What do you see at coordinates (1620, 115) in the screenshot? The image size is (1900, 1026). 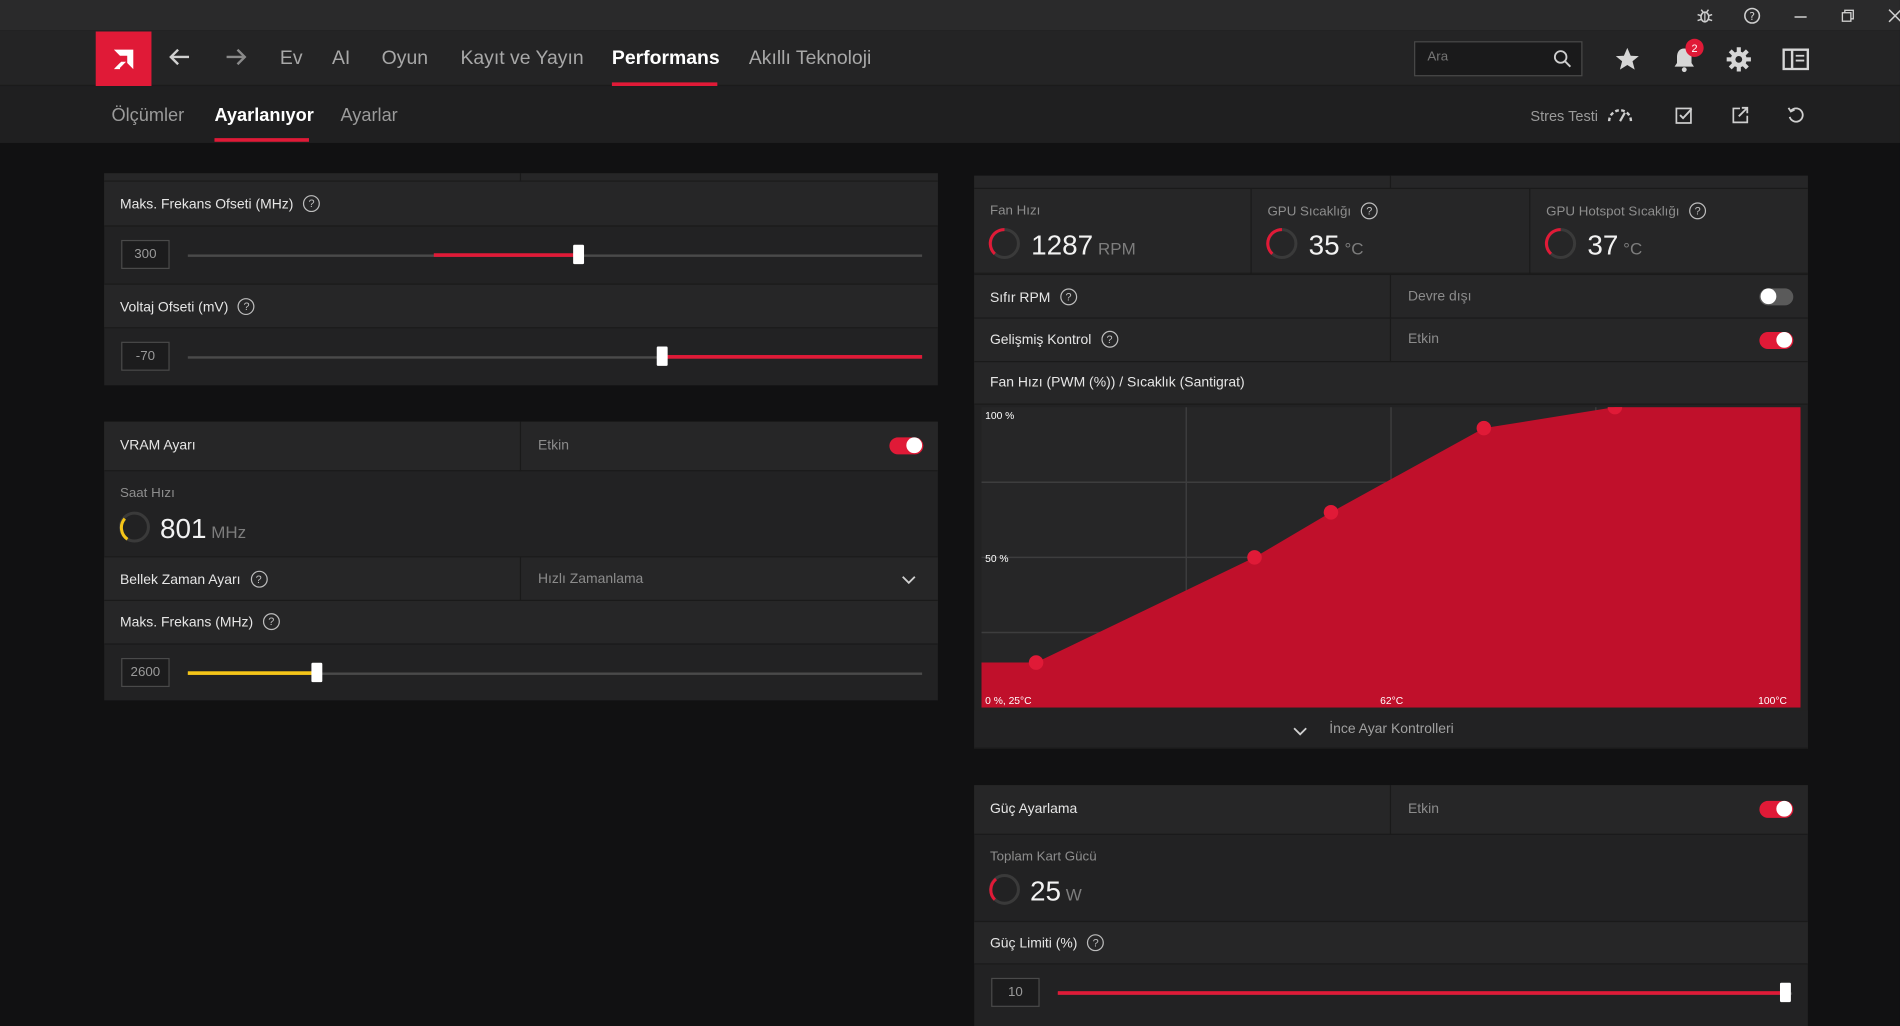 I see `stress-test-gauge-icon` at bounding box center [1620, 115].